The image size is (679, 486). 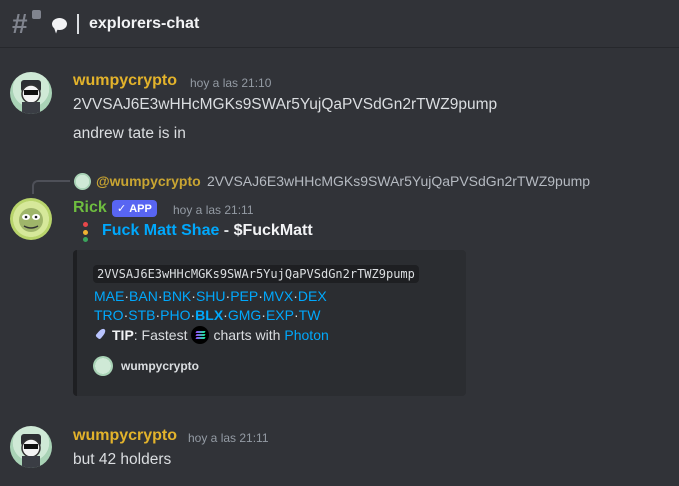 What do you see at coordinates (101, 335) in the screenshot?
I see `rocket-icon` at bounding box center [101, 335].